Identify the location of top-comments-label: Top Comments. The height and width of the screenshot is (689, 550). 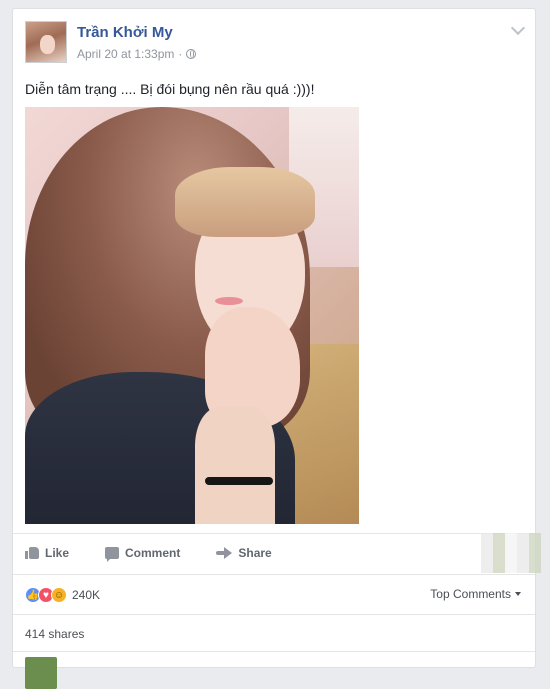
(470, 594).